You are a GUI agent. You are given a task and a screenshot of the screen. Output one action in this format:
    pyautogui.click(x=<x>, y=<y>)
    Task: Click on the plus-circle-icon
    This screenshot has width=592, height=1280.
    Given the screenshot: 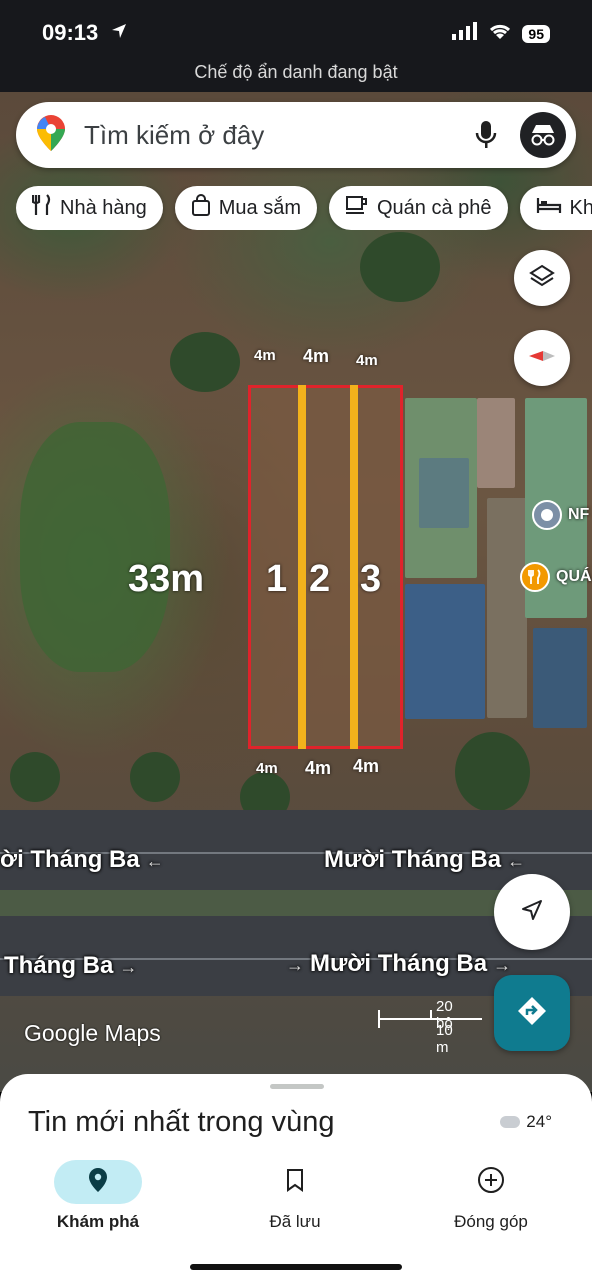 What is the action you would take?
    pyautogui.click(x=491, y=1182)
    